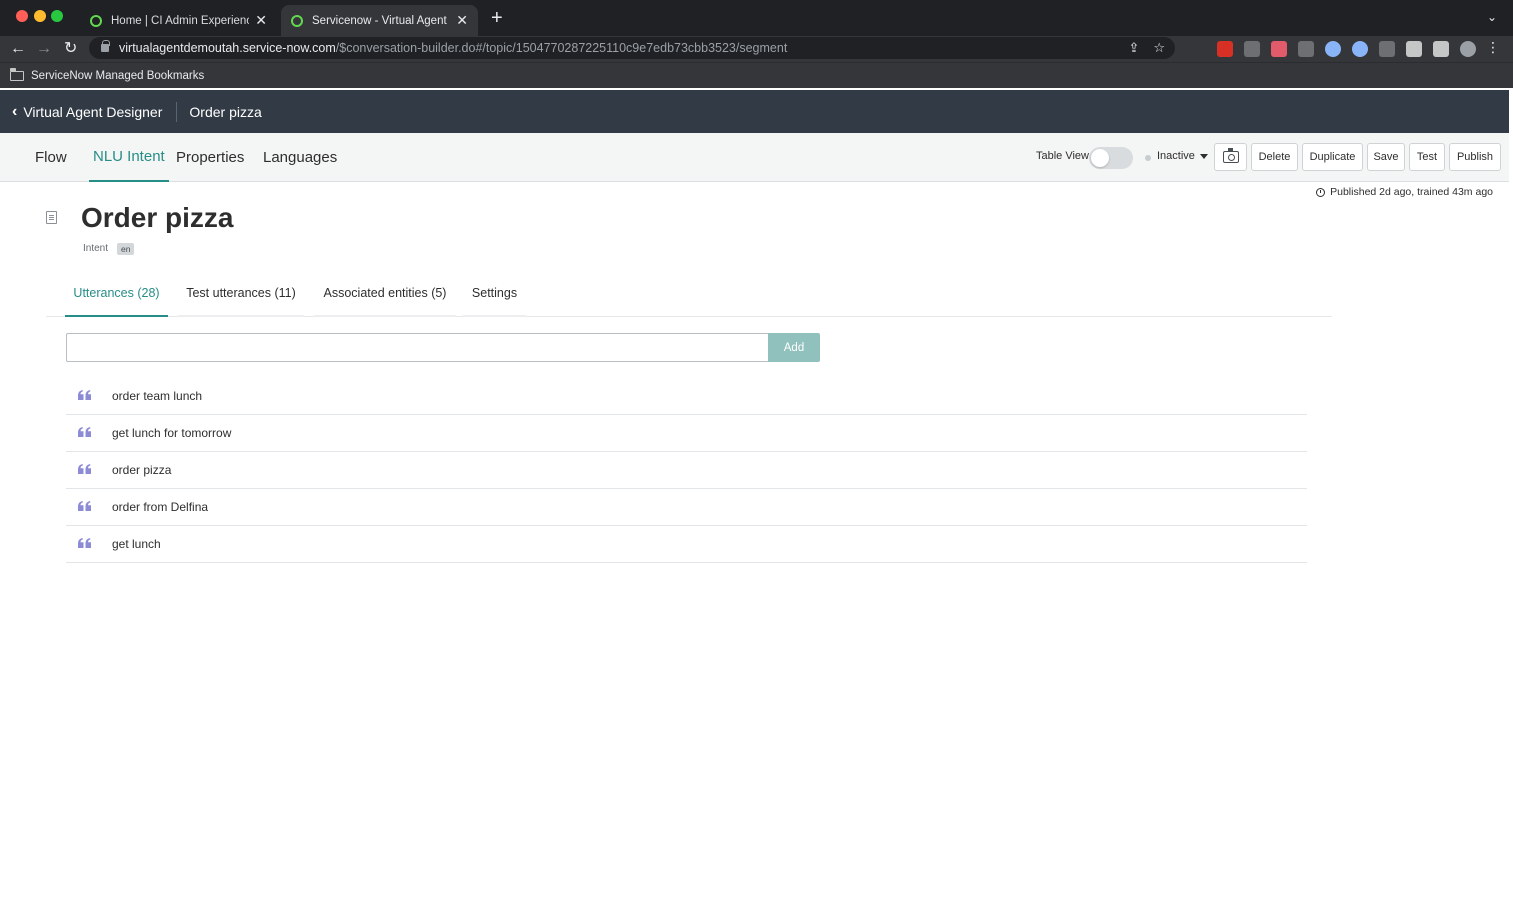 This screenshot has width=1513, height=900. Describe the element at coordinates (1148, 158) in the screenshot. I see `status-dot-icon` at that location.